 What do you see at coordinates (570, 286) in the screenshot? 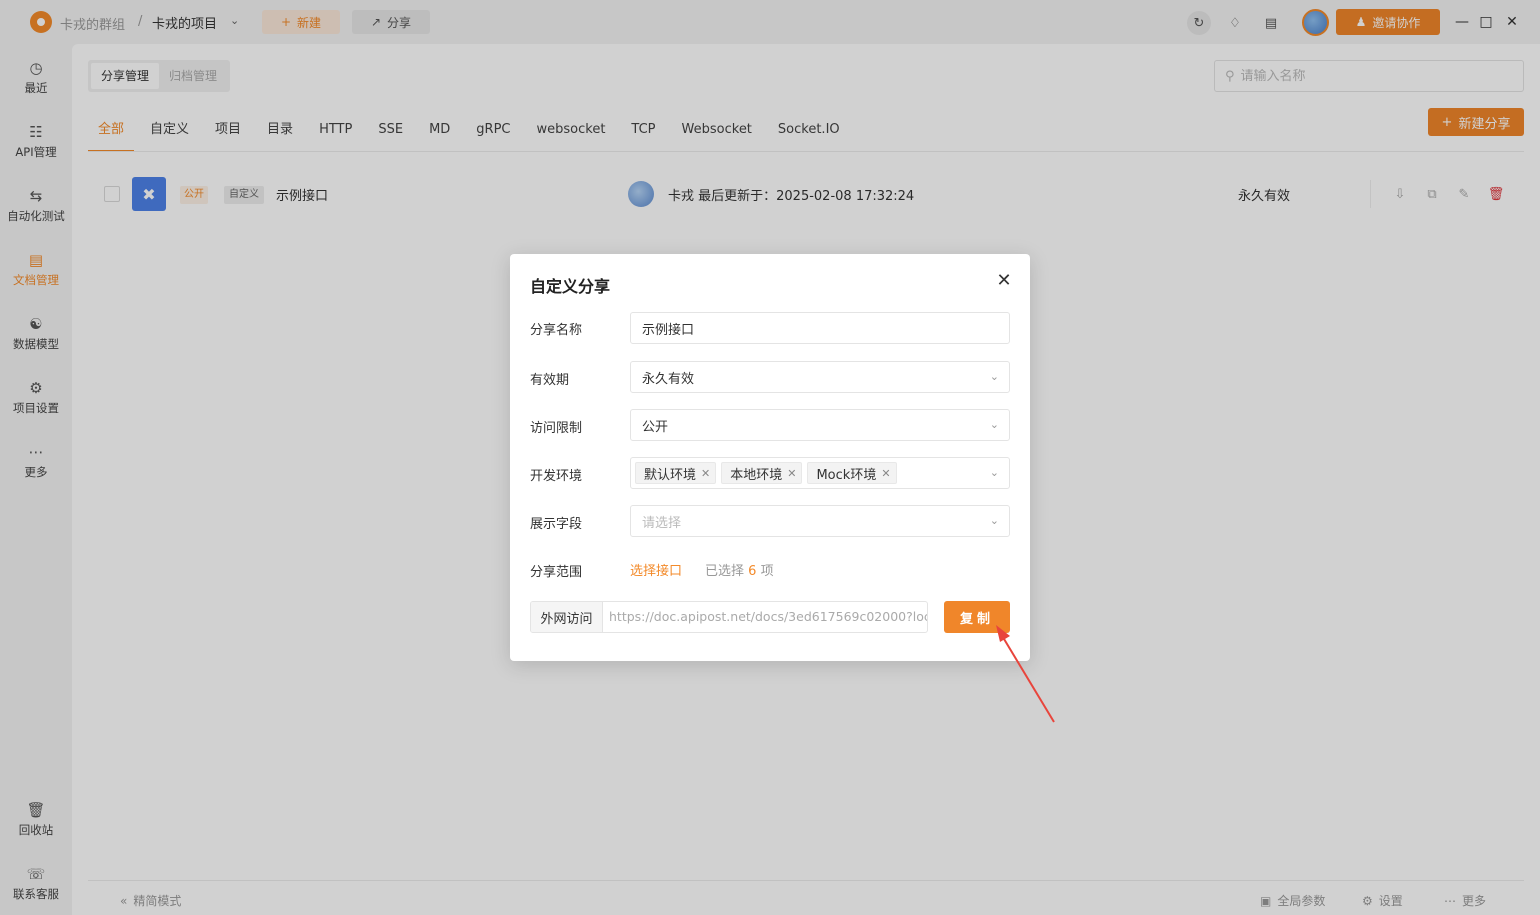
I see `dialog-title: 自定义分享` at bounding box center [570, 286].